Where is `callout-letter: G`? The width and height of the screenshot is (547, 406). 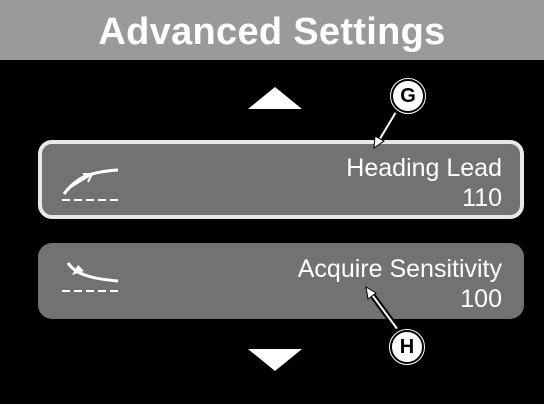 callout-letter: G is located at coordinates (408, 96).